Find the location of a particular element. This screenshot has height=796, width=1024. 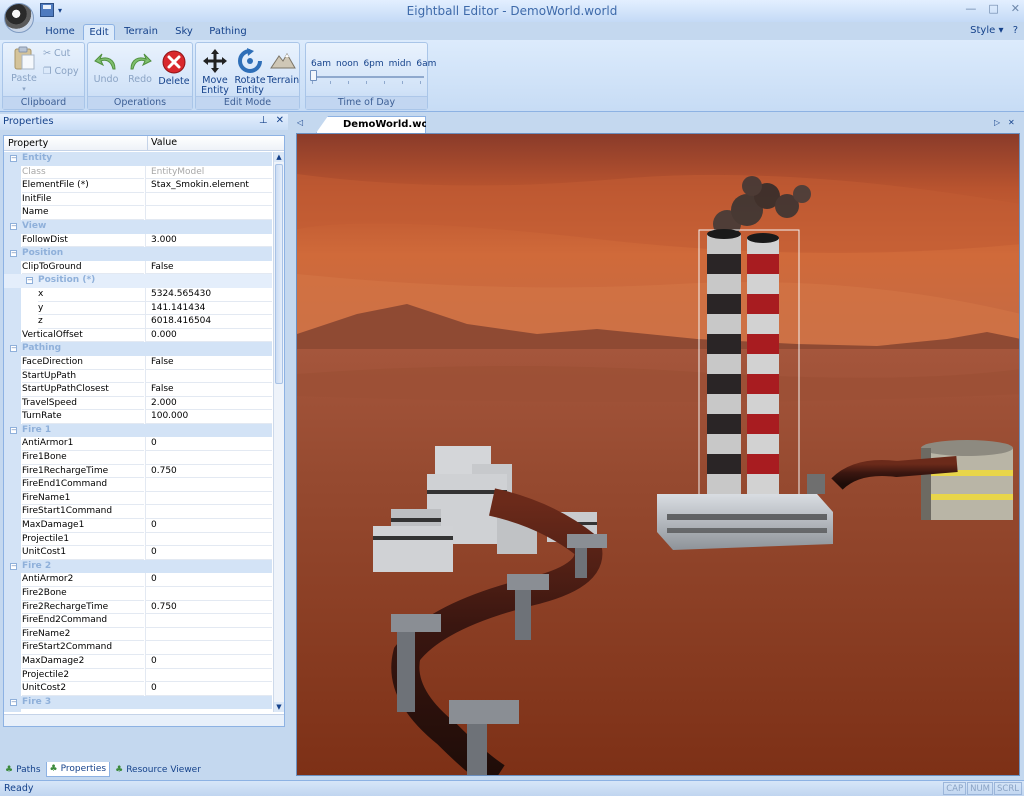

property-value: 6018.416504 is located at coordinates (208, 322).